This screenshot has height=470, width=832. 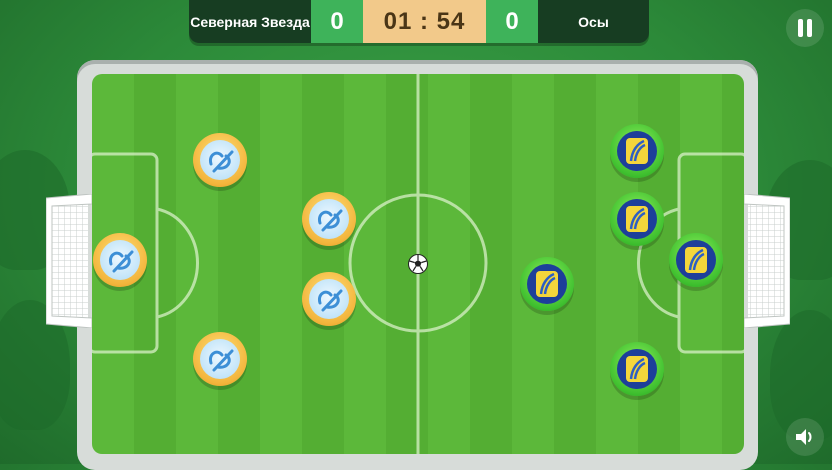 I want to click on away-score: 0, so click(x=512, y=21).